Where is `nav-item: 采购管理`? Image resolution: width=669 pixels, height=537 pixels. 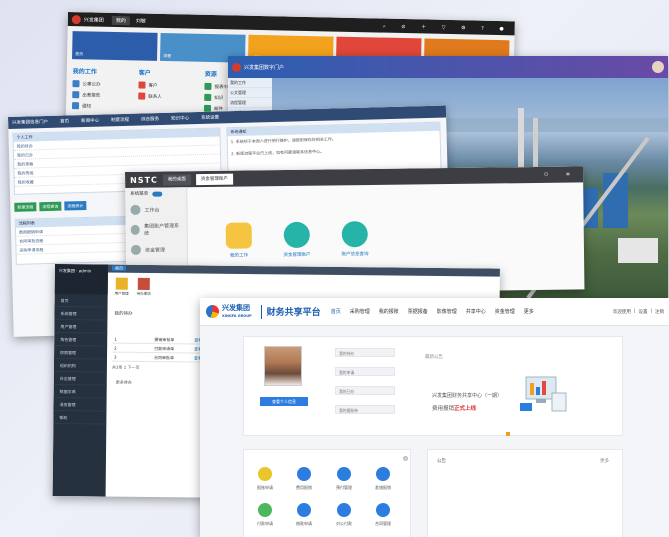 nav-item: 采购管理 is located at coordinates (360, 311).